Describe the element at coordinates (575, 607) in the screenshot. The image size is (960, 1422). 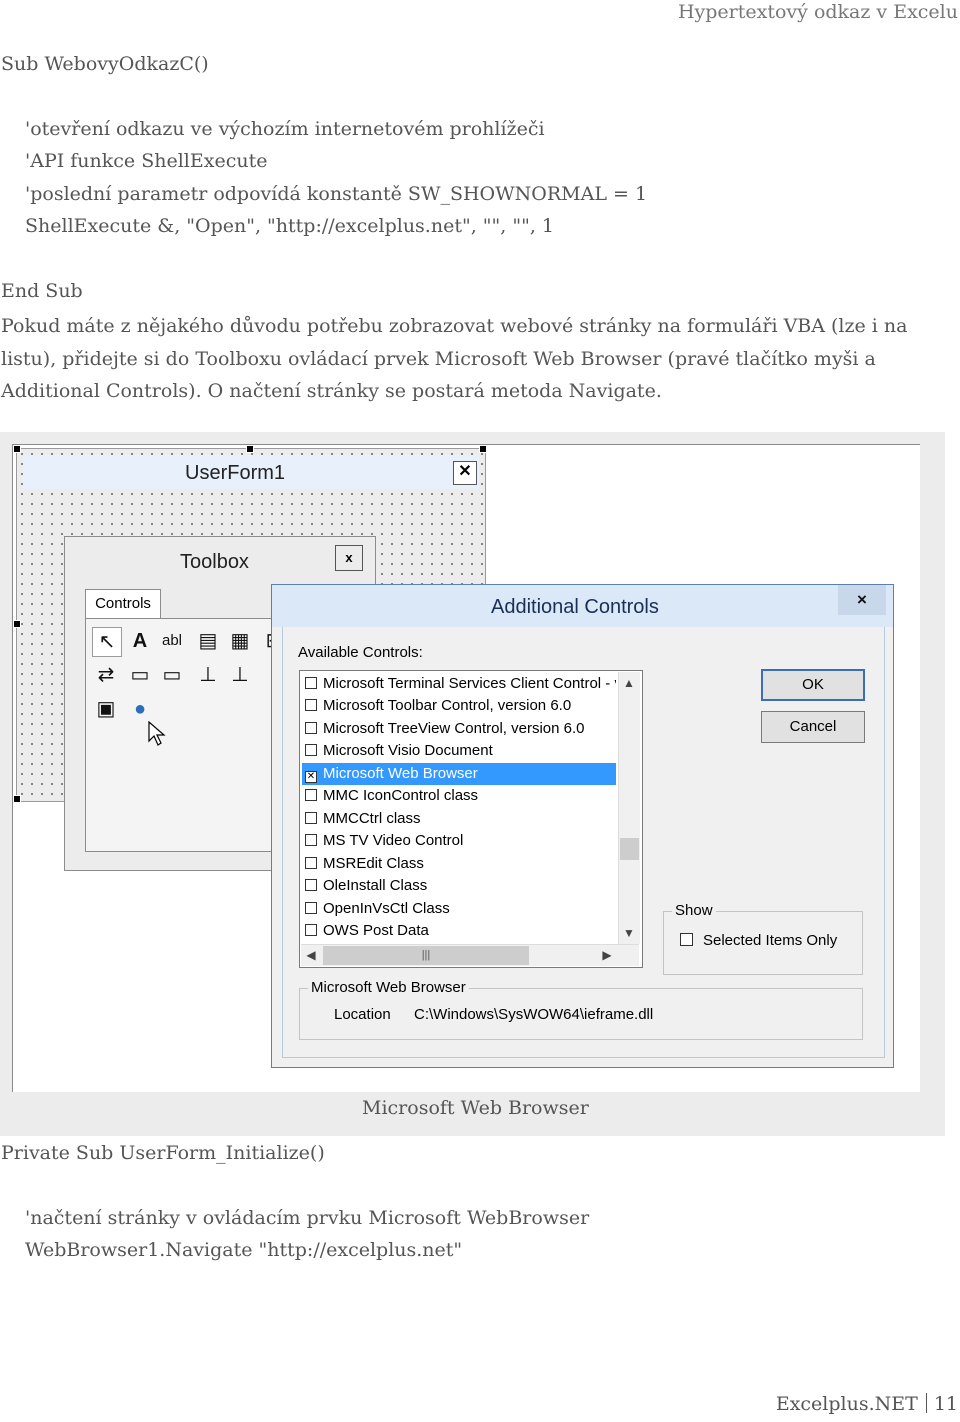
I see `dialog-title: Additional Controls` at that location.